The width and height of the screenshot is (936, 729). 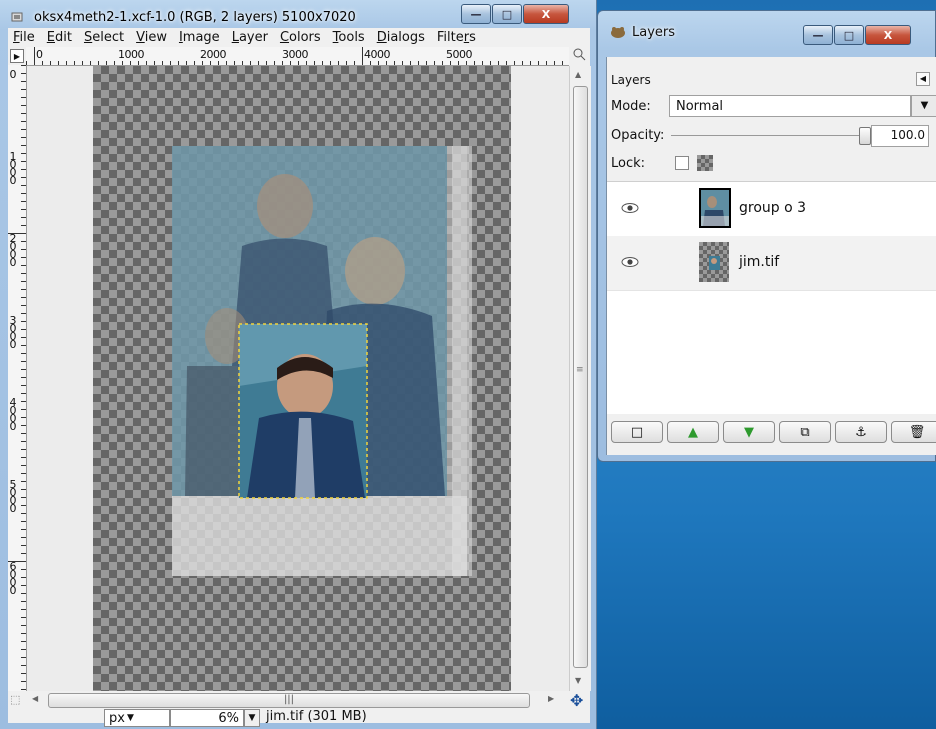 What do you see at coordinates (578, 74) in the screenshot?
I see `scroll-up-icon: ▲` at bounding box center [578, 74].